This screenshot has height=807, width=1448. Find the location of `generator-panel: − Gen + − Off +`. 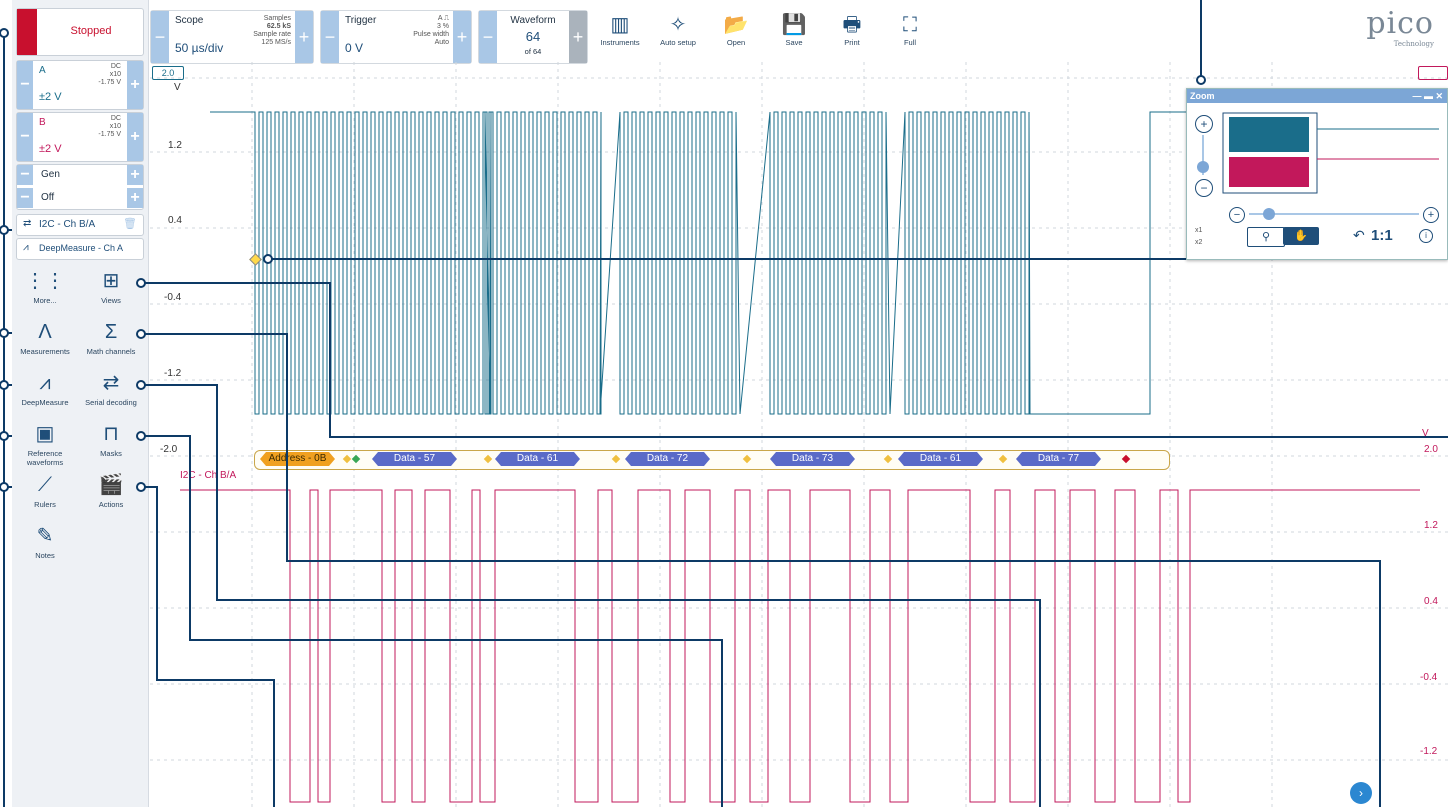

generator-panel: − Gen + − Off + is located at coordinates (80, 187).